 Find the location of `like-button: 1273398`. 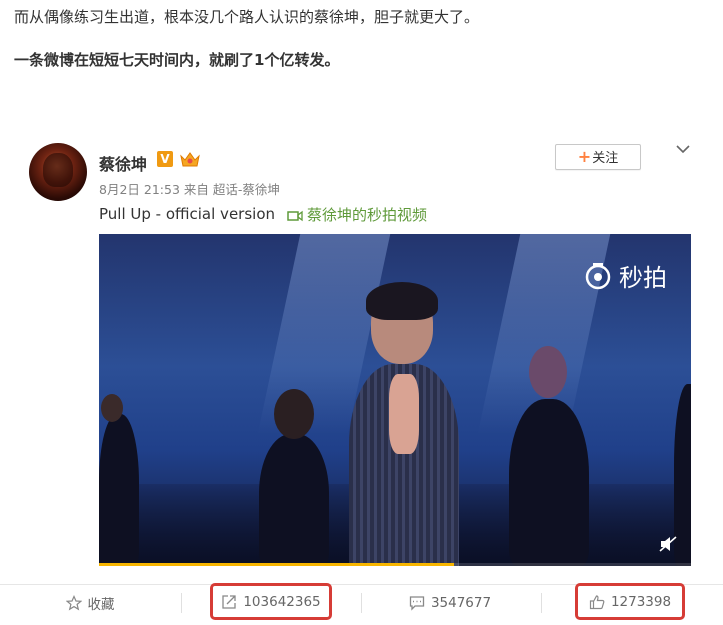

like-button: 1273398 is located at coordinates (630, 601).